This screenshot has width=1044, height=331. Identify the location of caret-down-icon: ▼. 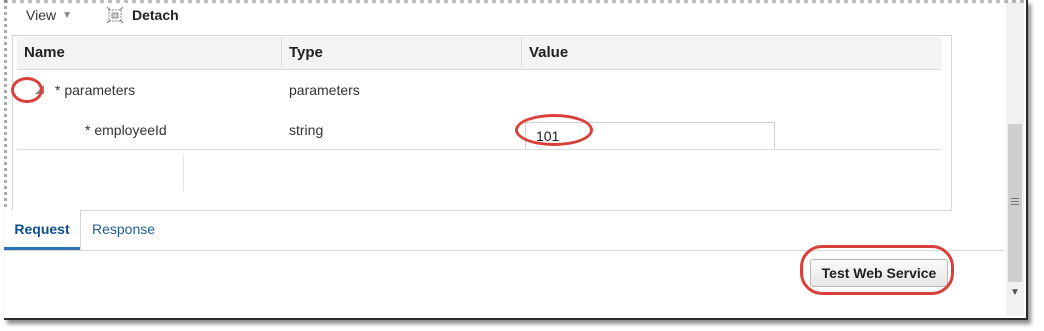
(67, 15).